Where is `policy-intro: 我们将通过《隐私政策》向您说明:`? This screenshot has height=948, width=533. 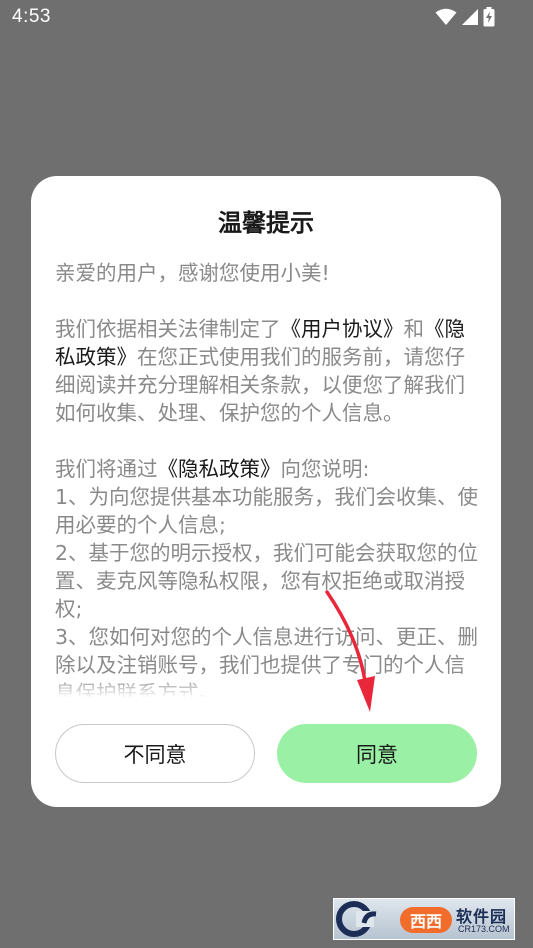
policy-intro: 我们将通过《隐私政策》向您说明: is located at coordinates (267, 469).